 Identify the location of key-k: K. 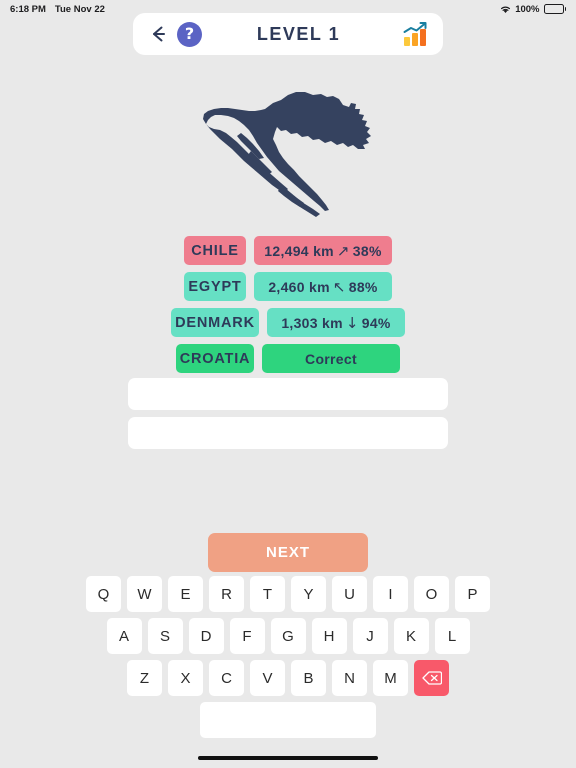
(411, 636).